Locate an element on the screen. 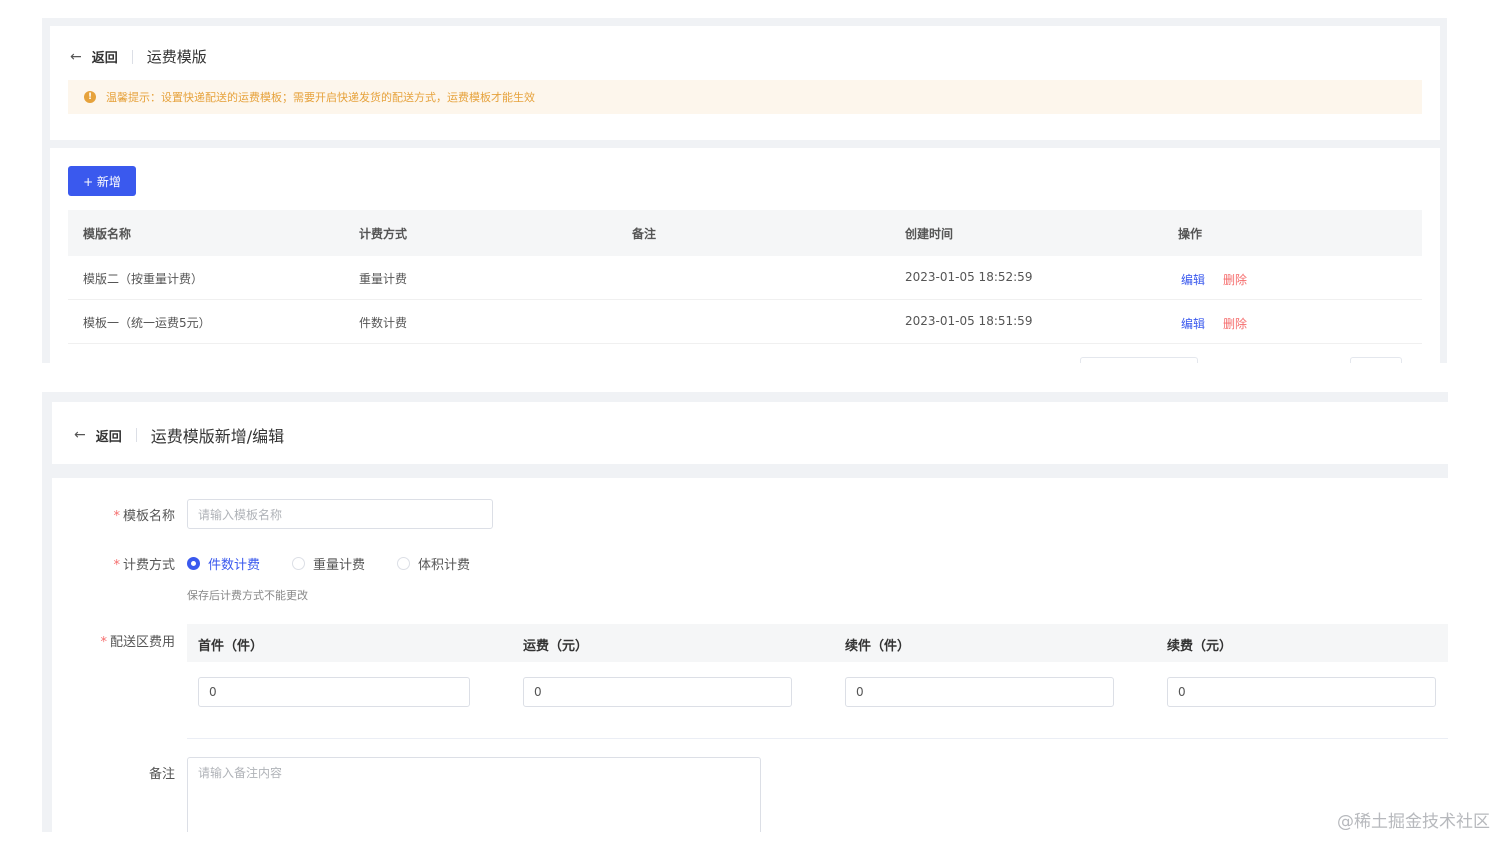 The height and width of the screenshot is (854, 1512). radio-label: 件数计费 is located at coordinates (234, 565).